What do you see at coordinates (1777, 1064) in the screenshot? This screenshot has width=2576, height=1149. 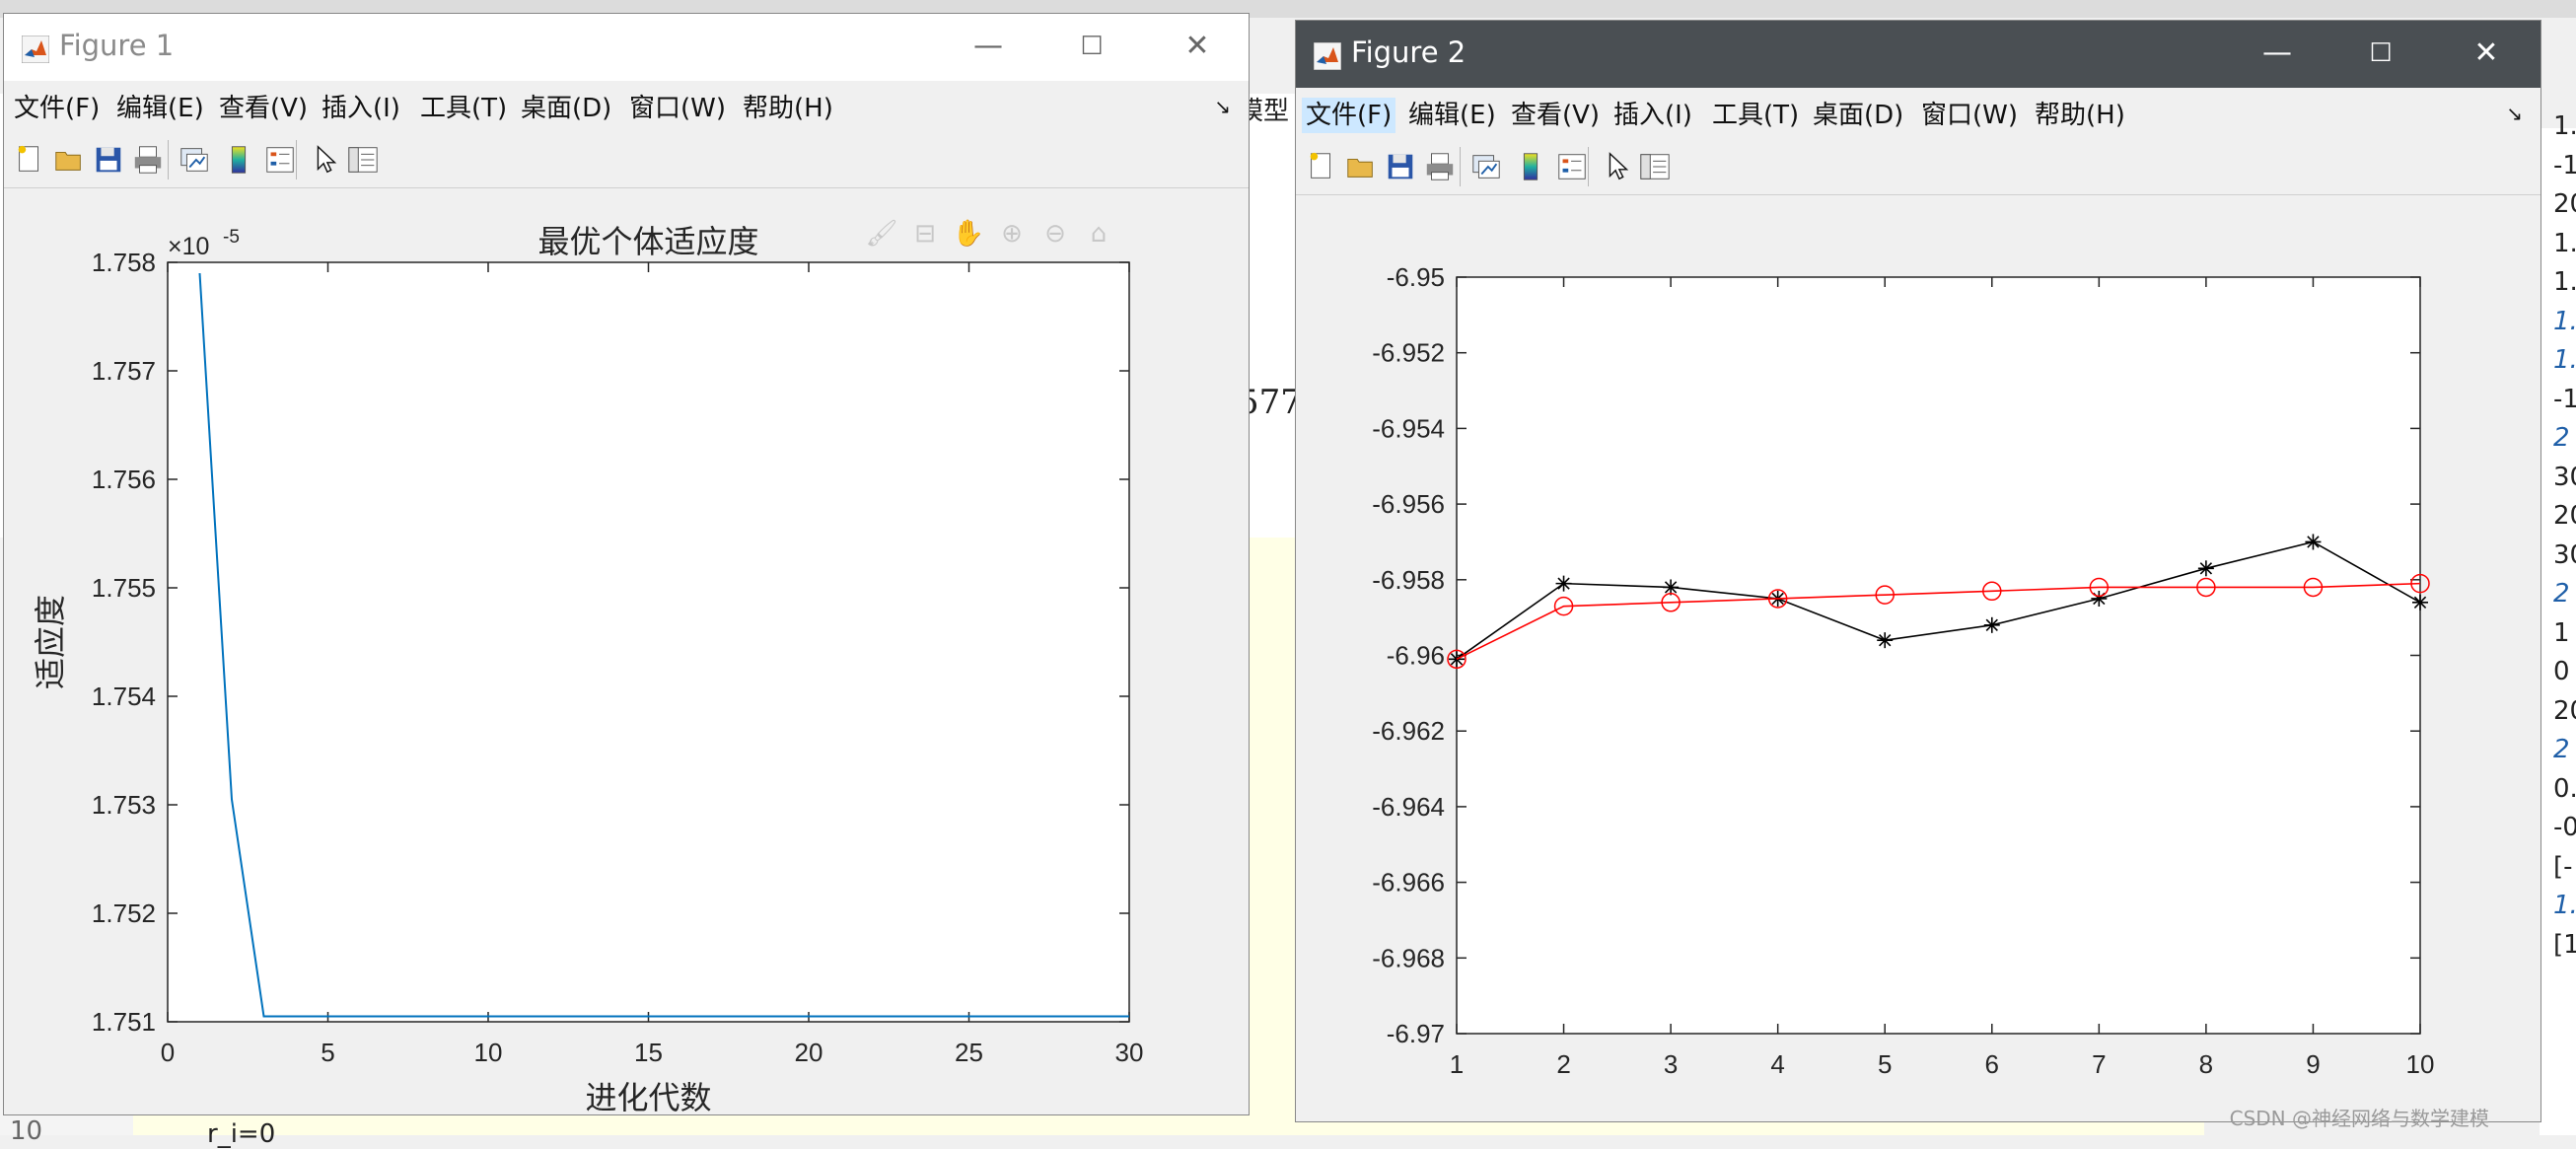 I see `x-tick-label: 4` at bounding box center [1777, 1064].